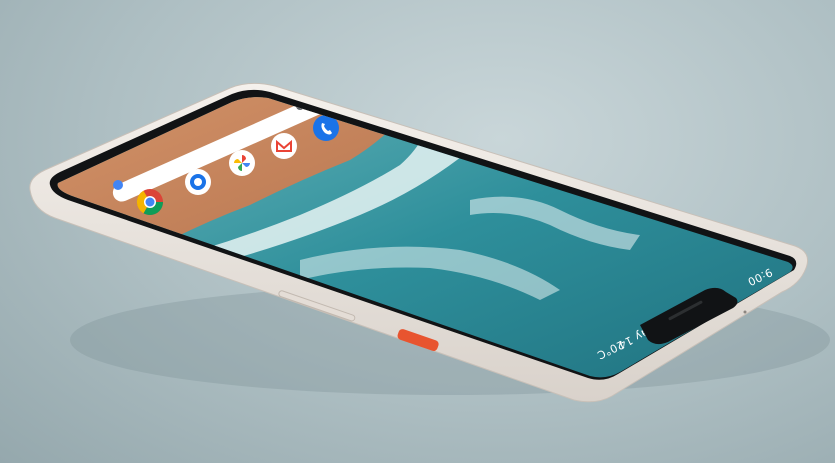  Describe the element at coordinates (150, 202) in the screenshot. I see `chrome-icon` at that location.